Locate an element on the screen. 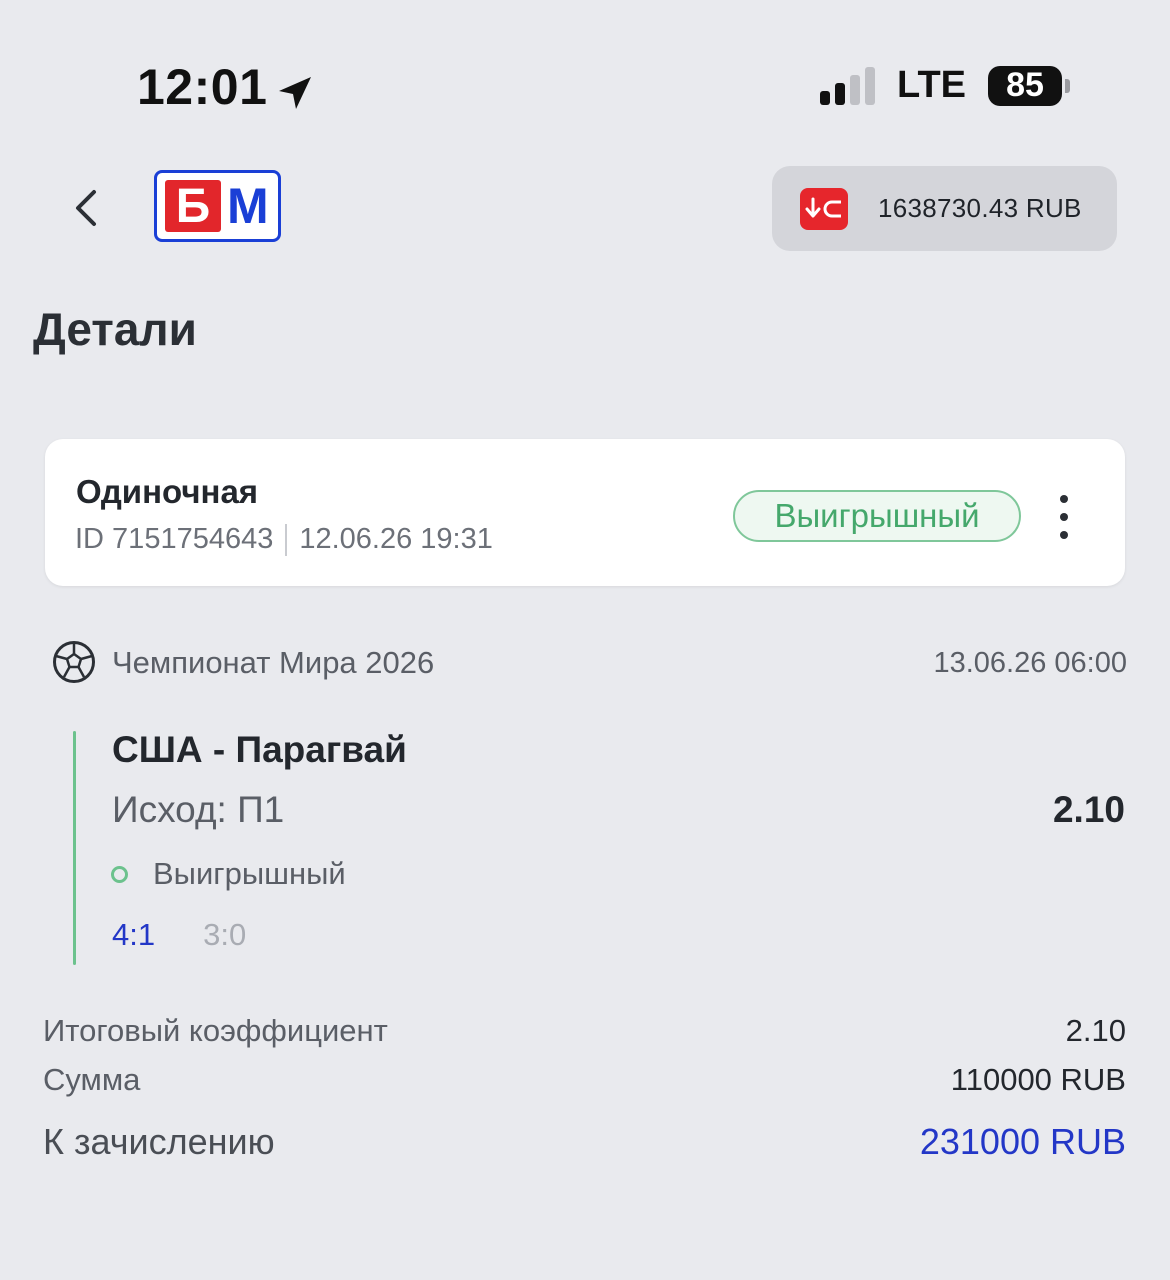  logo-letter-b: Б is located at coordinates (193, 206).